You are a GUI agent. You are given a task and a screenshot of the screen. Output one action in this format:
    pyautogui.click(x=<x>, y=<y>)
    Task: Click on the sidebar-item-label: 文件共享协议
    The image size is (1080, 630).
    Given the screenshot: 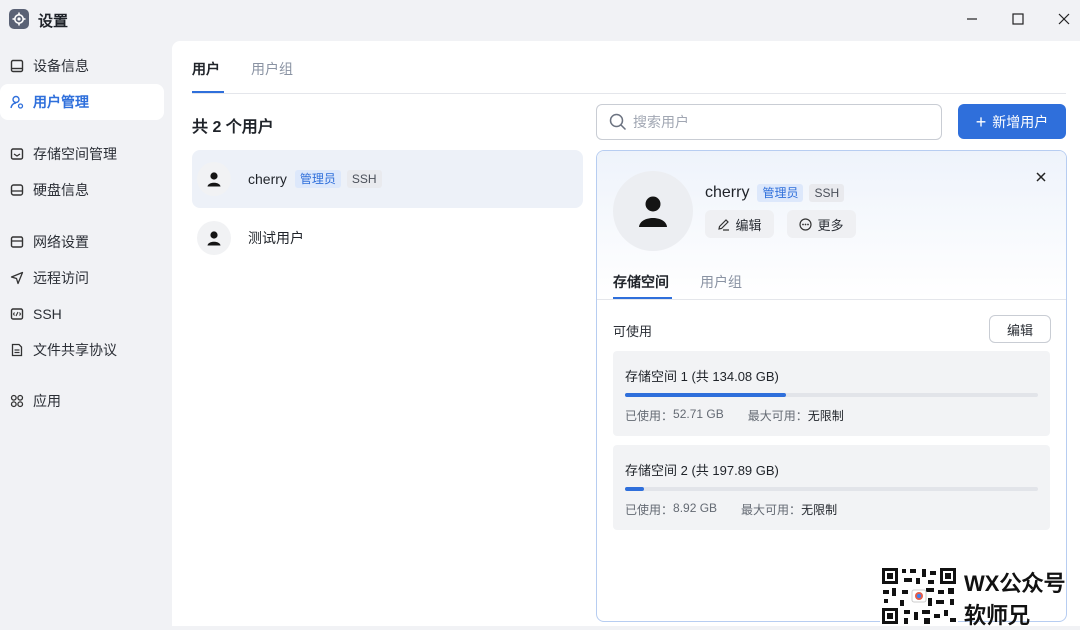 What is the action you would take?
    pyautogui.click(x=75, y=350)
    